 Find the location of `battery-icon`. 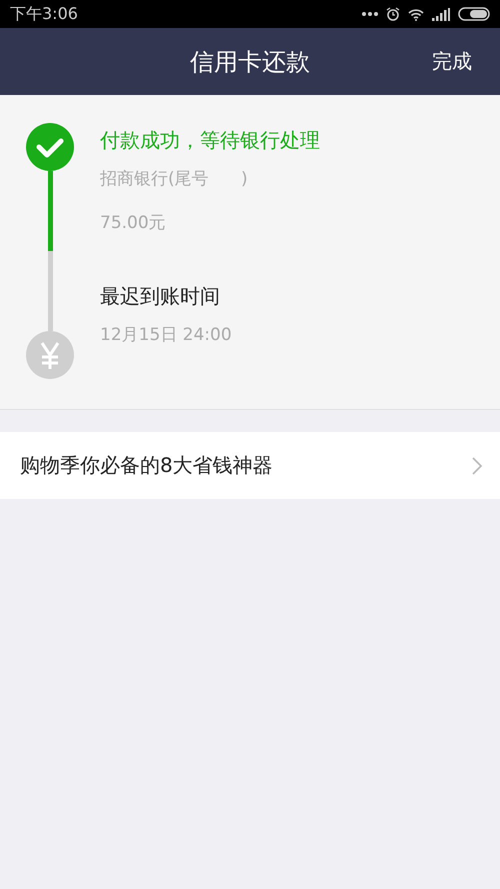

battery-icon is located at coordinates (474, 14).